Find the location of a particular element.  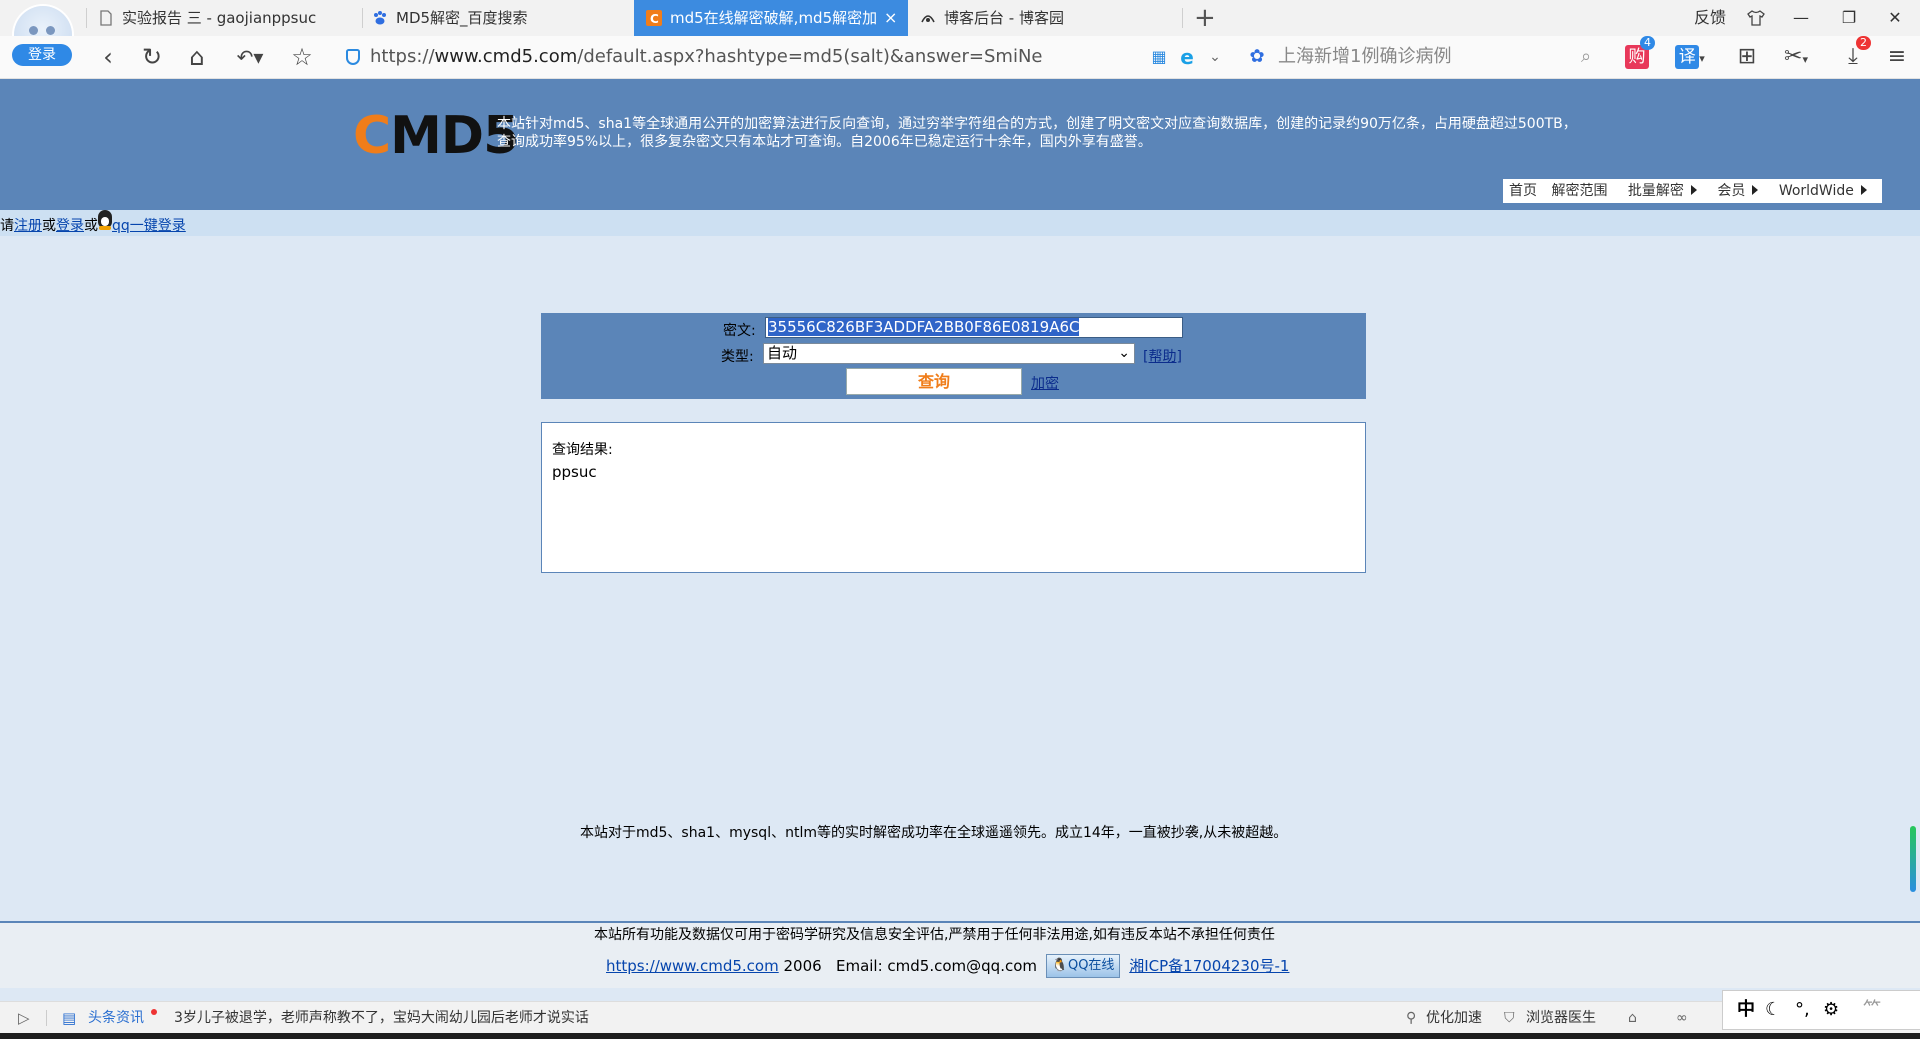

search-icon: ⌕ is located at coordinates (1586, 57).